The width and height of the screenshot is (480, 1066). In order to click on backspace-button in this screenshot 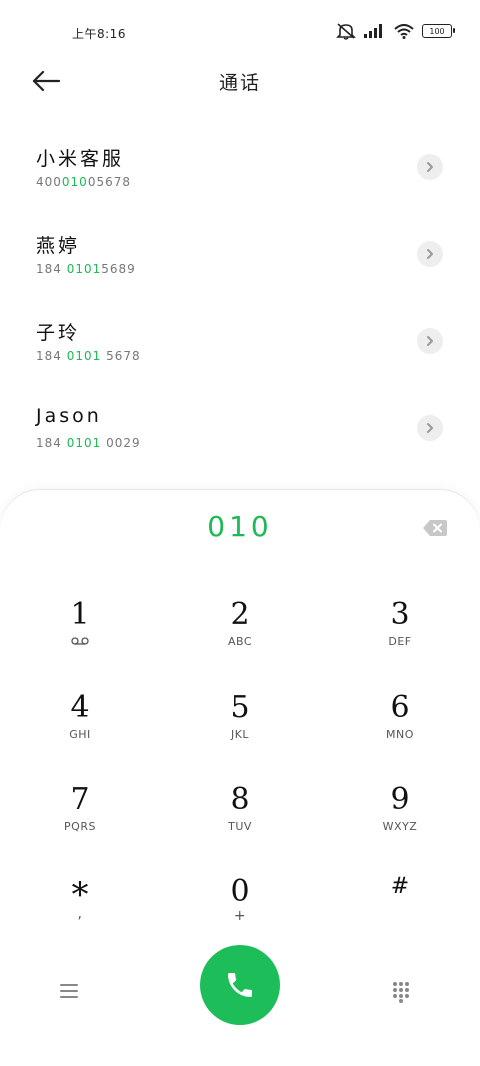, I will do `click(435, 528)`.